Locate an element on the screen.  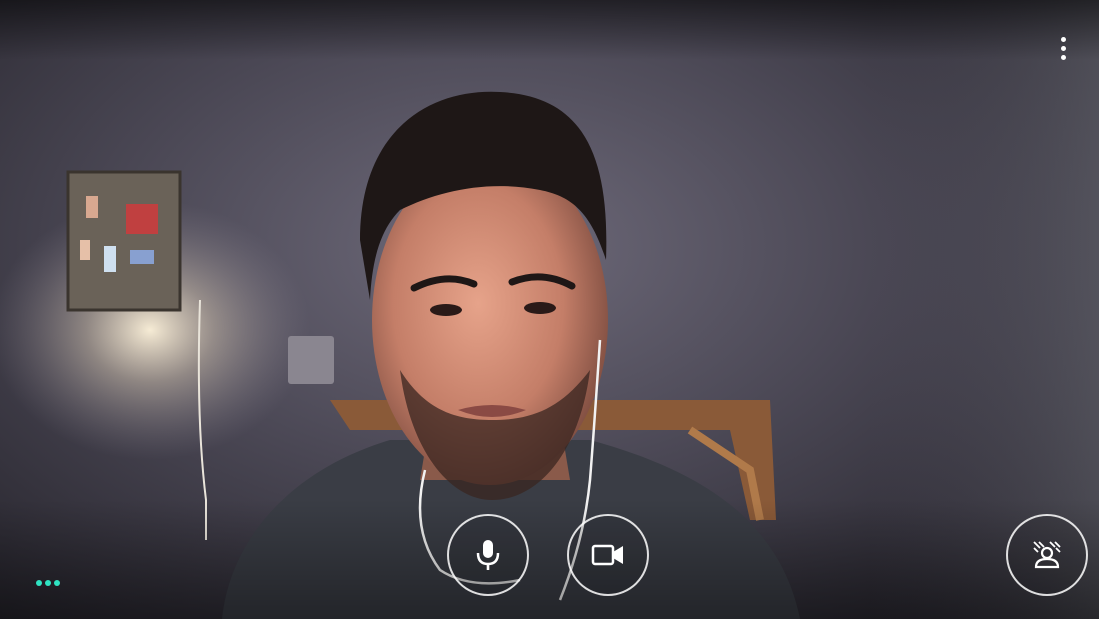
videocam-icon is located at coordinates (607, 555).